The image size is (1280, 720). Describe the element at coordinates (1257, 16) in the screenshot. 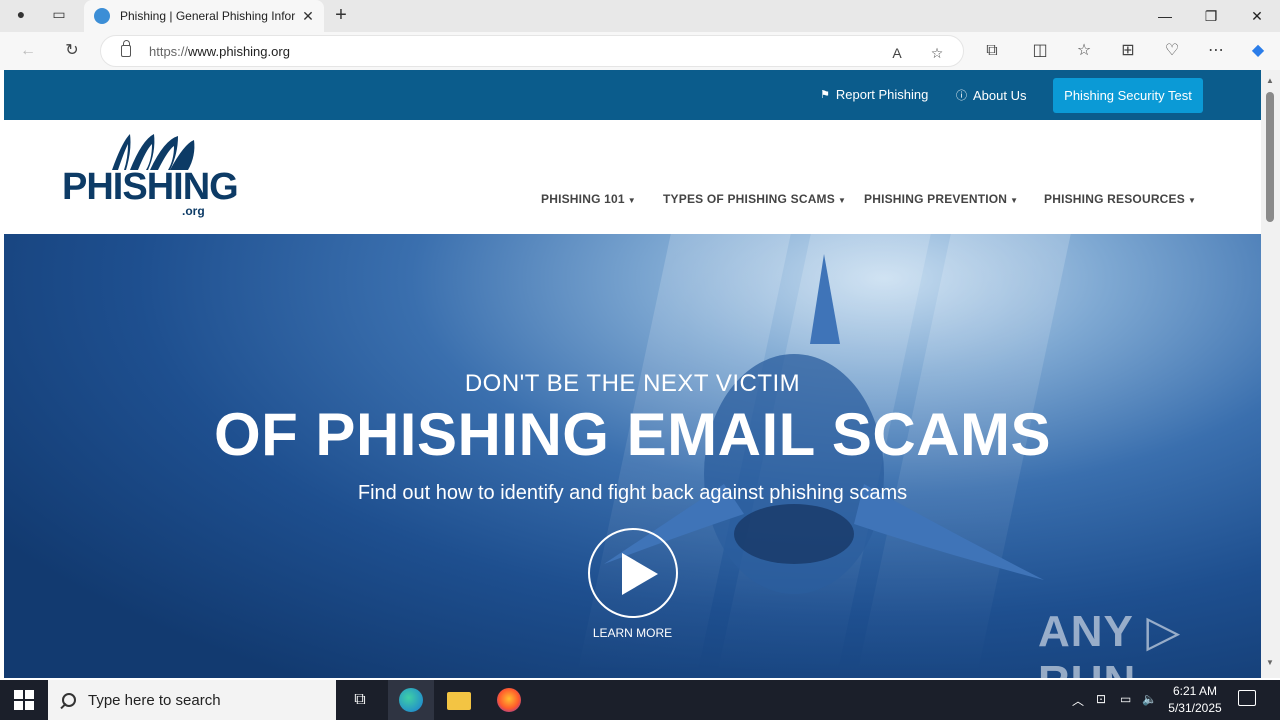

I see `close-window-button: ✕` at that location.